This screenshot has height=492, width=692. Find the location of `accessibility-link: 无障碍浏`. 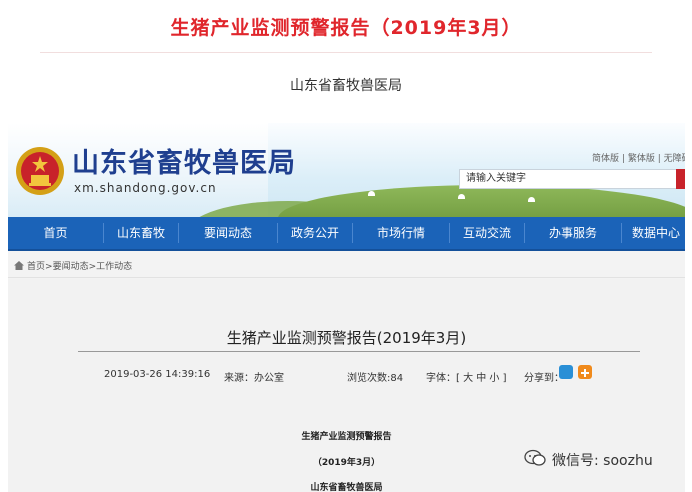

accessibility-link: 无障碍浏 is located at coordinates (674, 159).